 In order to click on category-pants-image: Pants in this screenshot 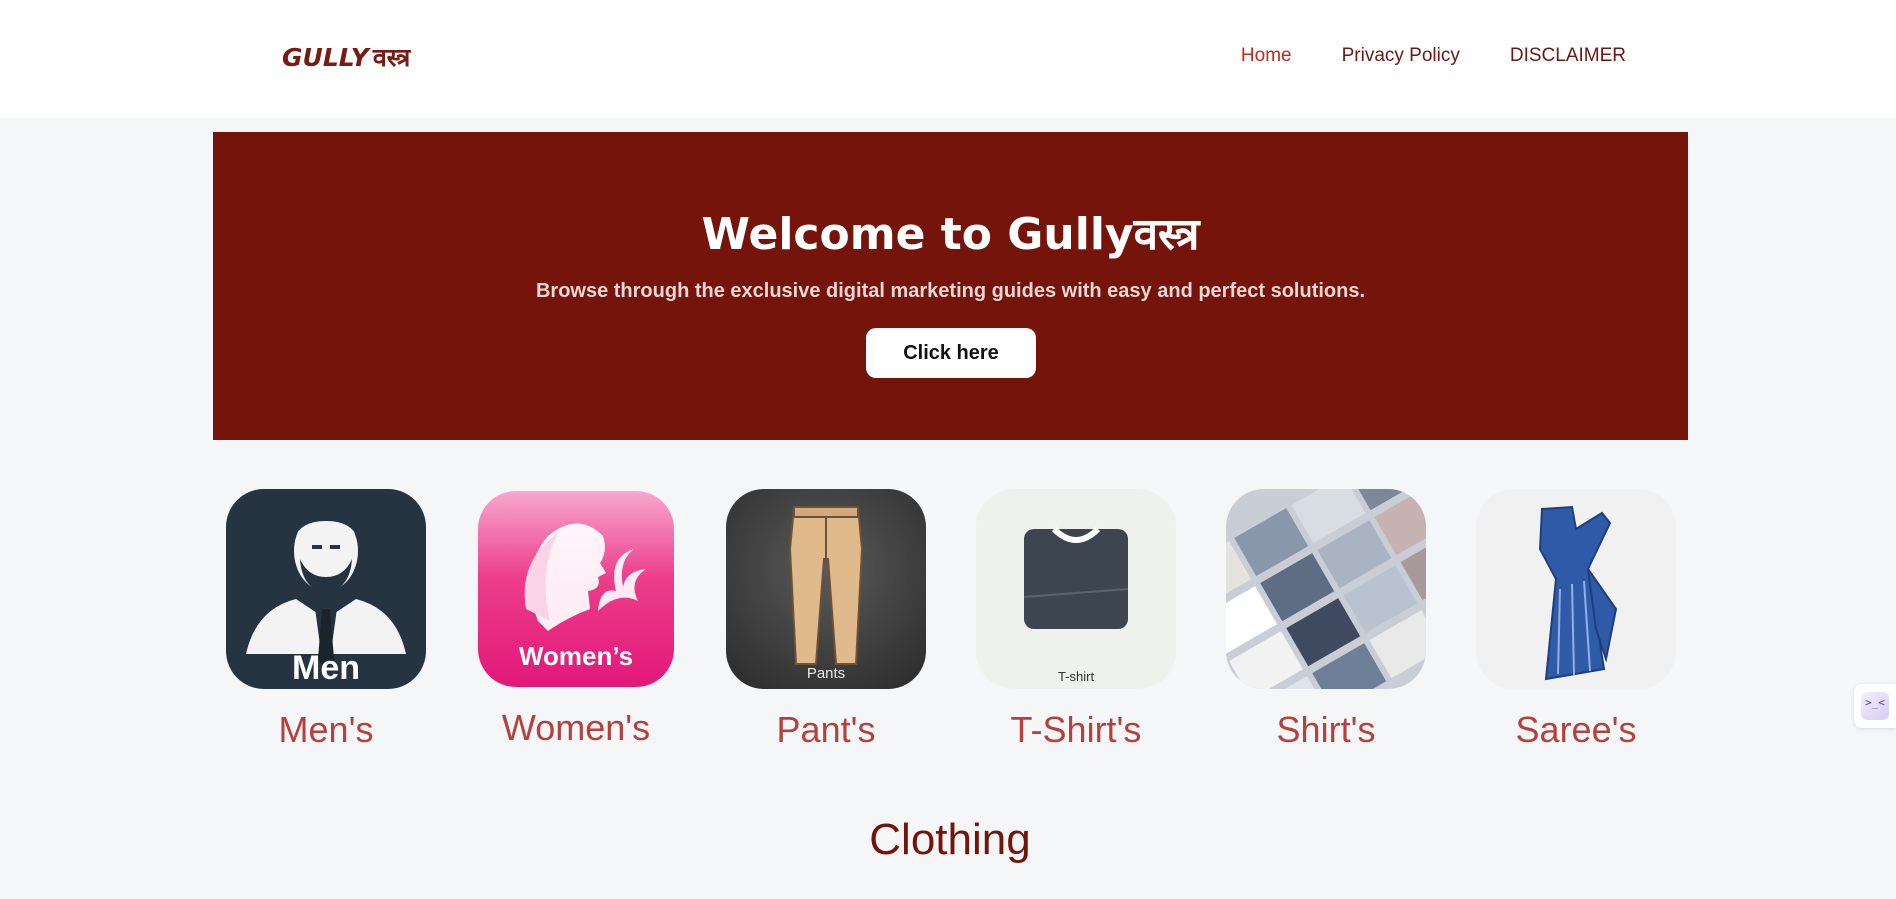, I will do `click(826, 589)`.